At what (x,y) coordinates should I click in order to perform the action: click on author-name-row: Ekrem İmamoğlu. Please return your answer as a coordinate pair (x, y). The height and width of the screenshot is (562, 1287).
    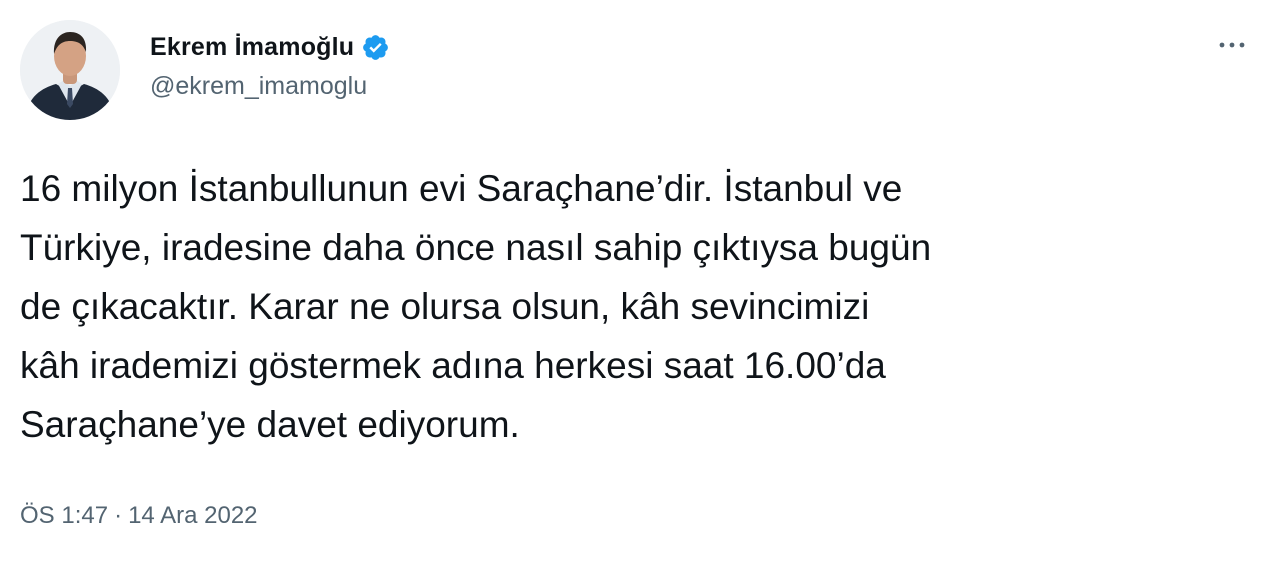
    Looking at the image, I should click on (270, 47).